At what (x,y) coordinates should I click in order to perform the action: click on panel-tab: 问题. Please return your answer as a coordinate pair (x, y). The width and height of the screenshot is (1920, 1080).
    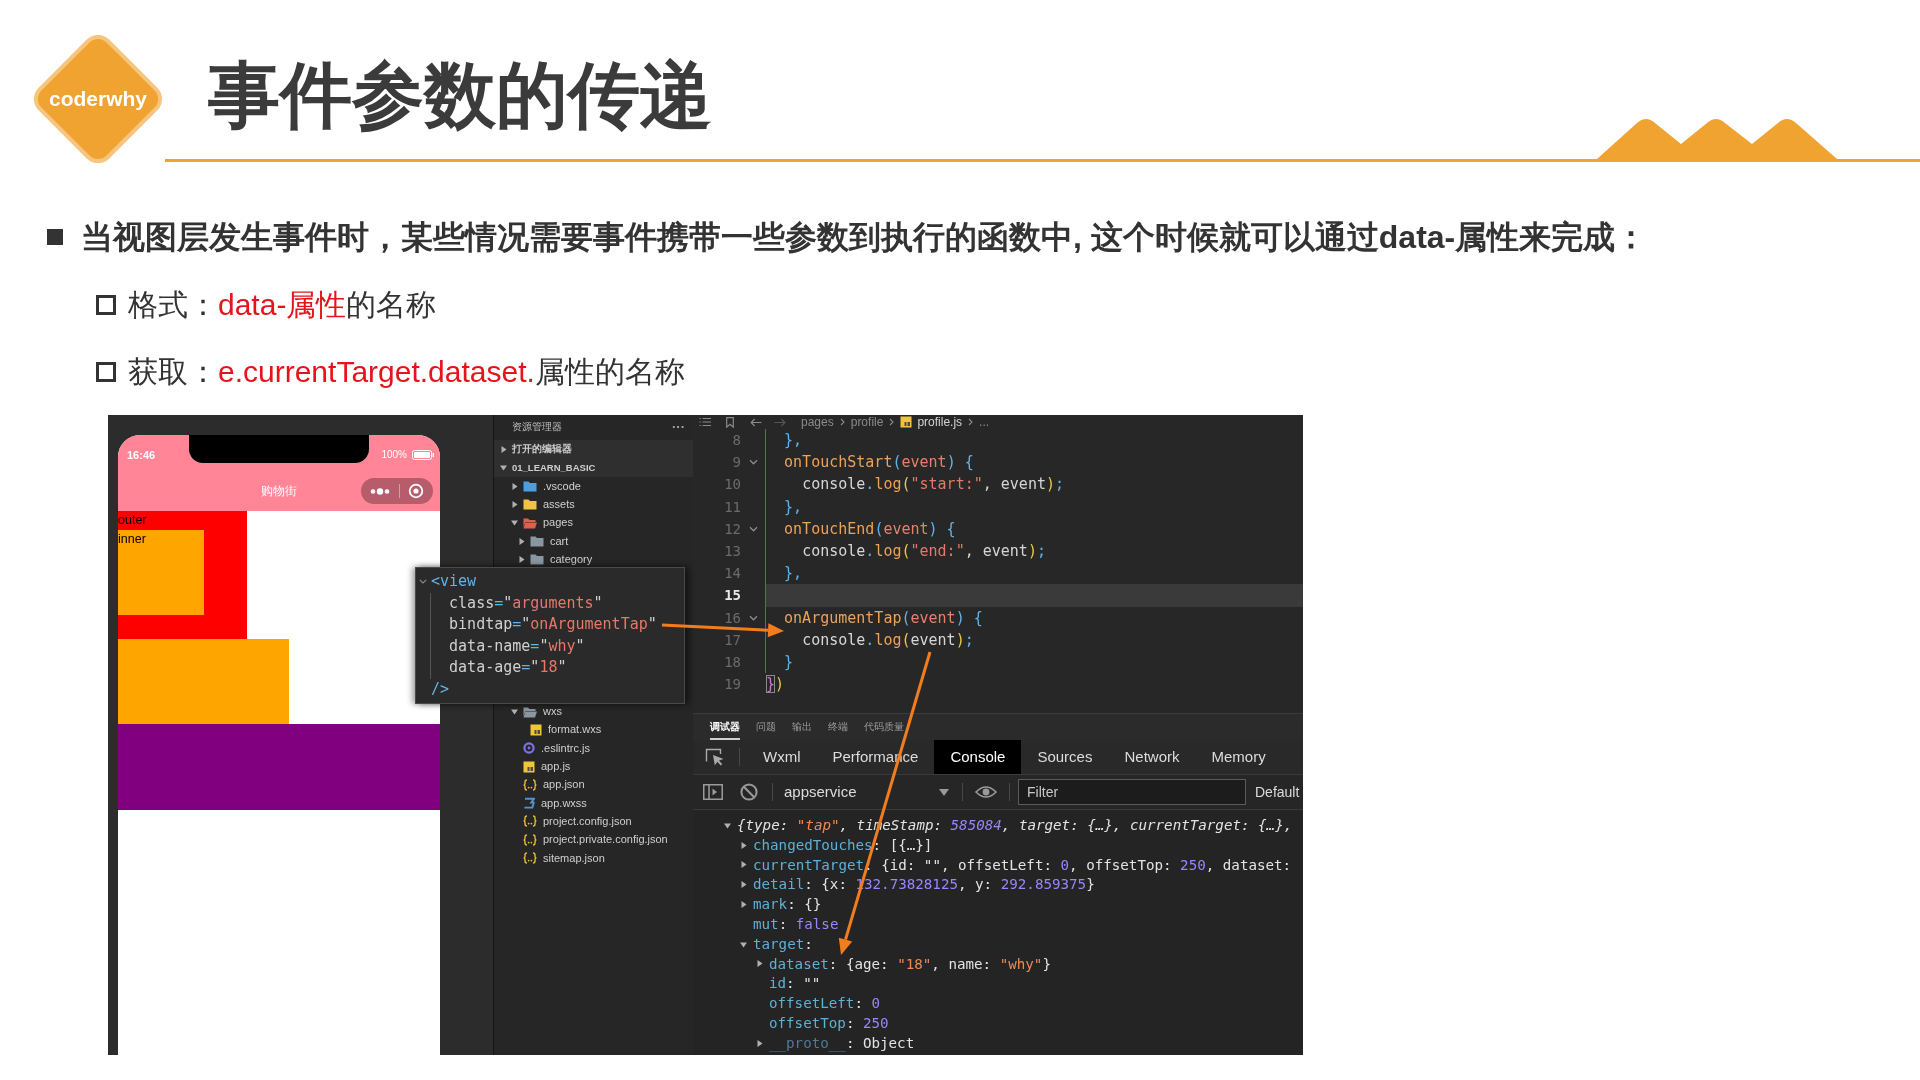
    Looking at the image, I should click on (766, 727).